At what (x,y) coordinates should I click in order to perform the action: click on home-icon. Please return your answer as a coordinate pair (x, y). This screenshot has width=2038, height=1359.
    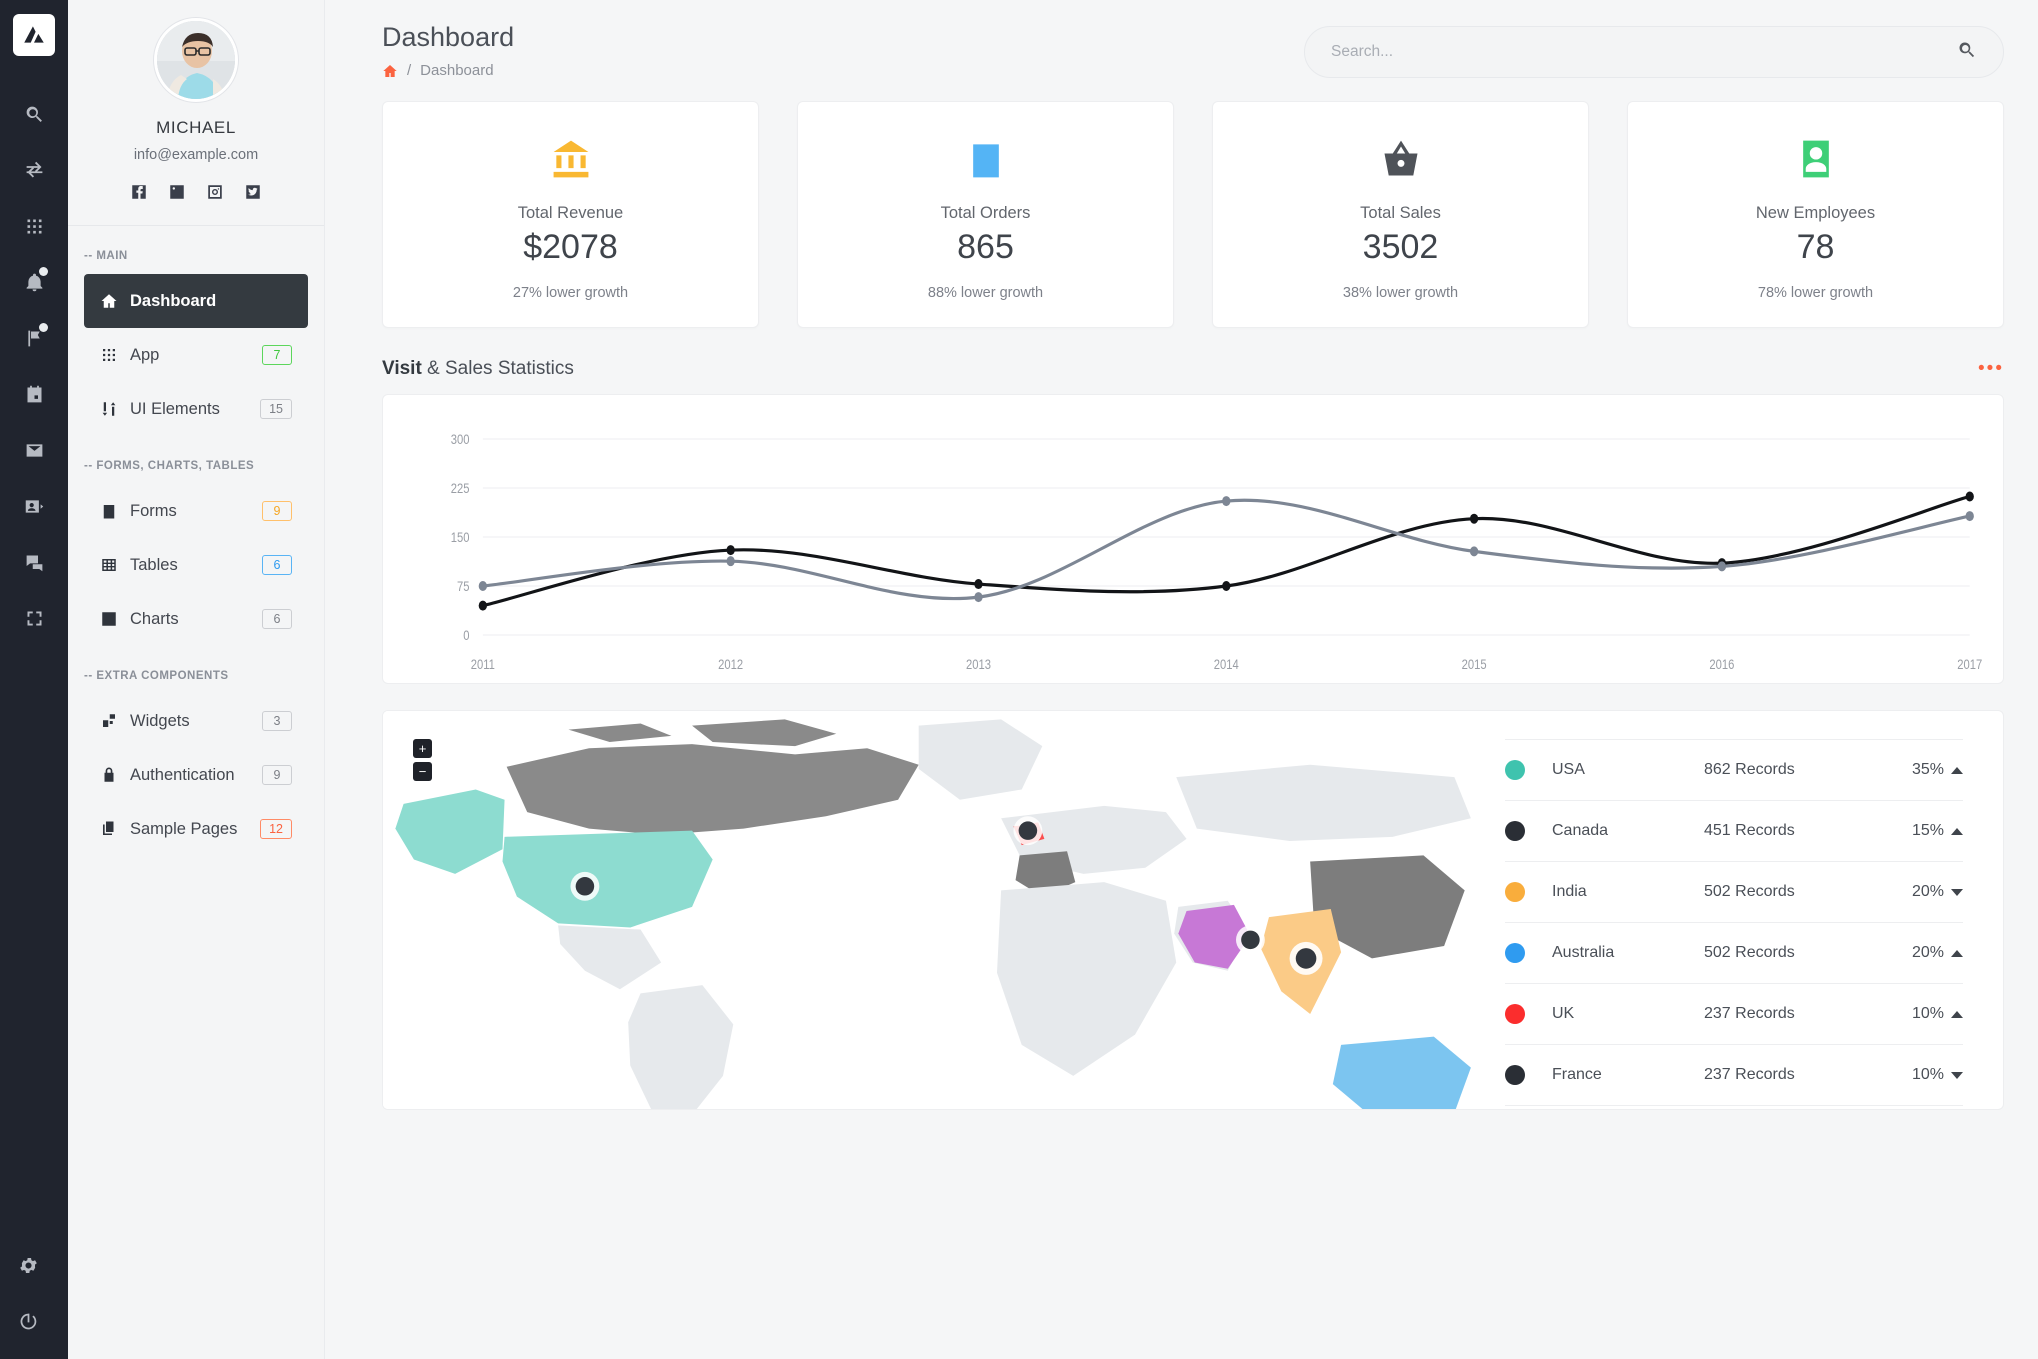
    Looking at the image, I should click on (390, 71).